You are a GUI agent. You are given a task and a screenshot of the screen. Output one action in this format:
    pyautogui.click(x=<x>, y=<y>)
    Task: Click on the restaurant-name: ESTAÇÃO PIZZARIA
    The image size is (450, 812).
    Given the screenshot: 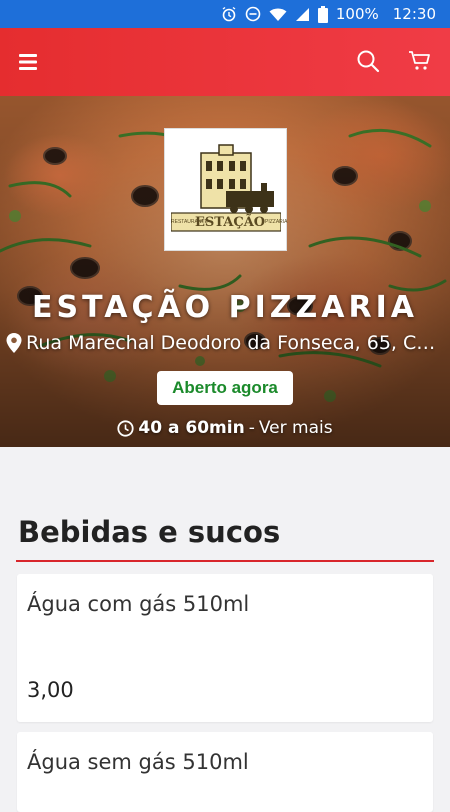 What is the action you would take?
    pyautogui.click(x=225, y=307)
    